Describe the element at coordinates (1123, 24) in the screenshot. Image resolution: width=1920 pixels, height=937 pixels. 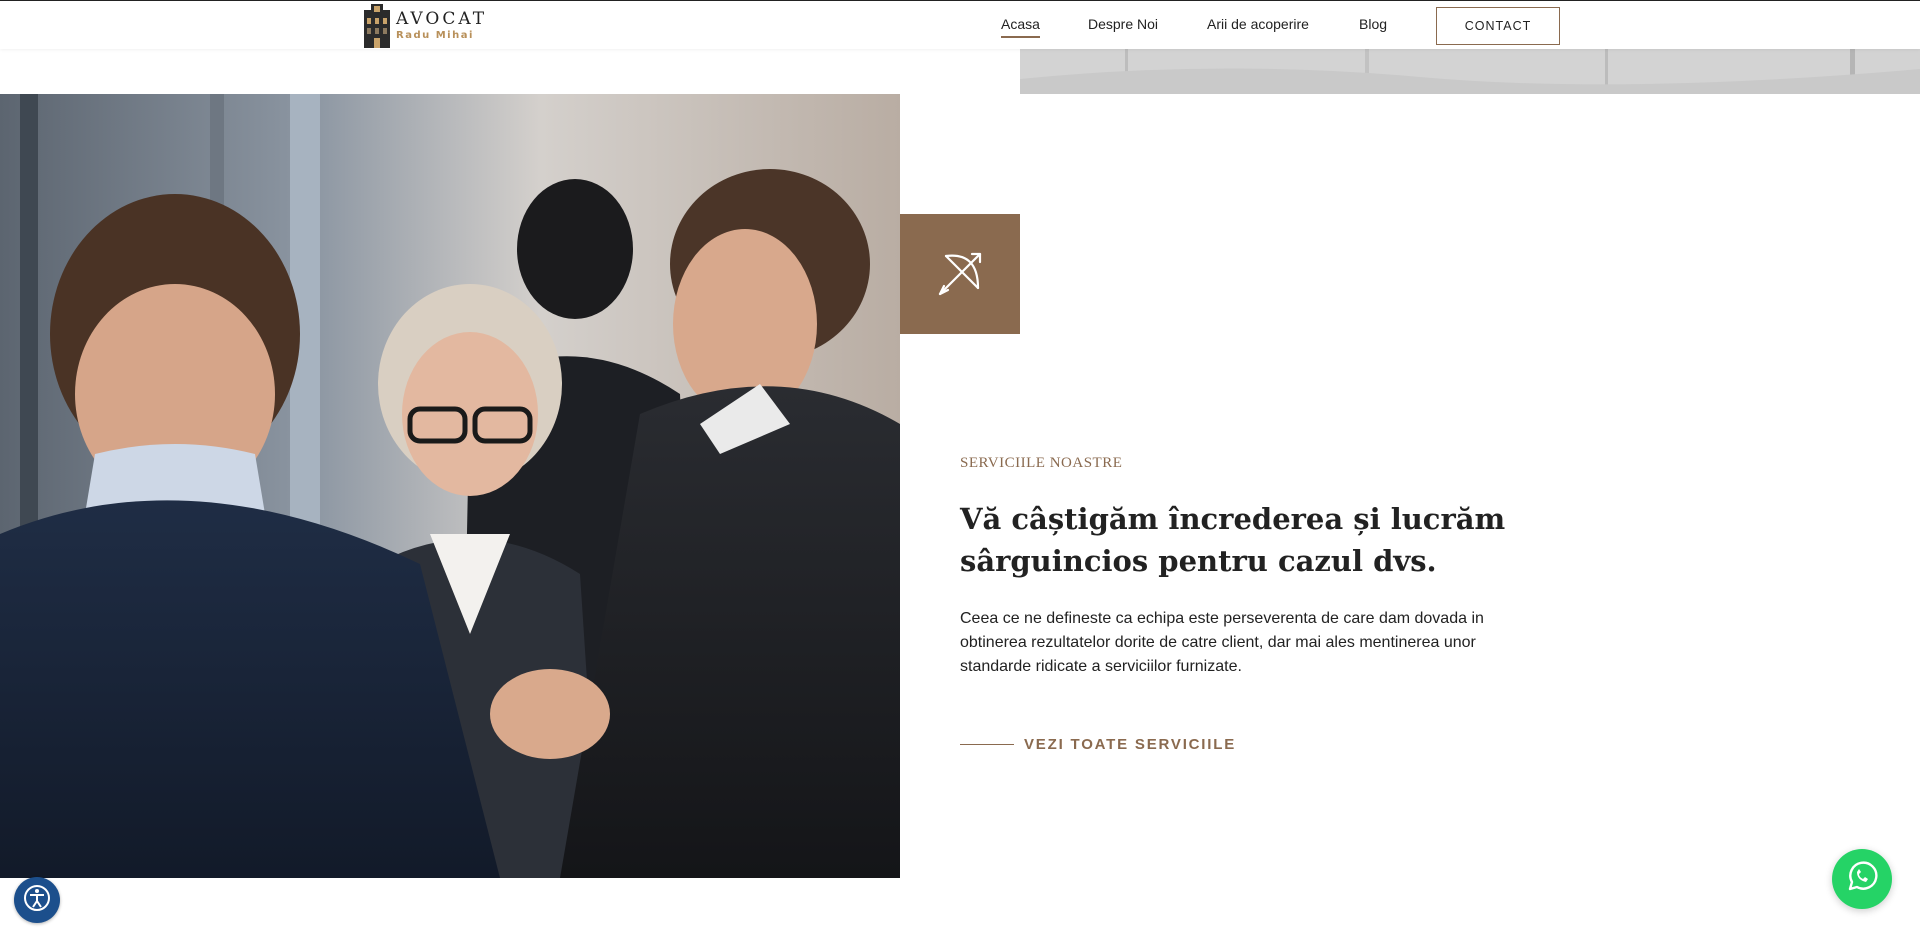
I see `nav-item-despre-noi: Despre Noi` at that location.